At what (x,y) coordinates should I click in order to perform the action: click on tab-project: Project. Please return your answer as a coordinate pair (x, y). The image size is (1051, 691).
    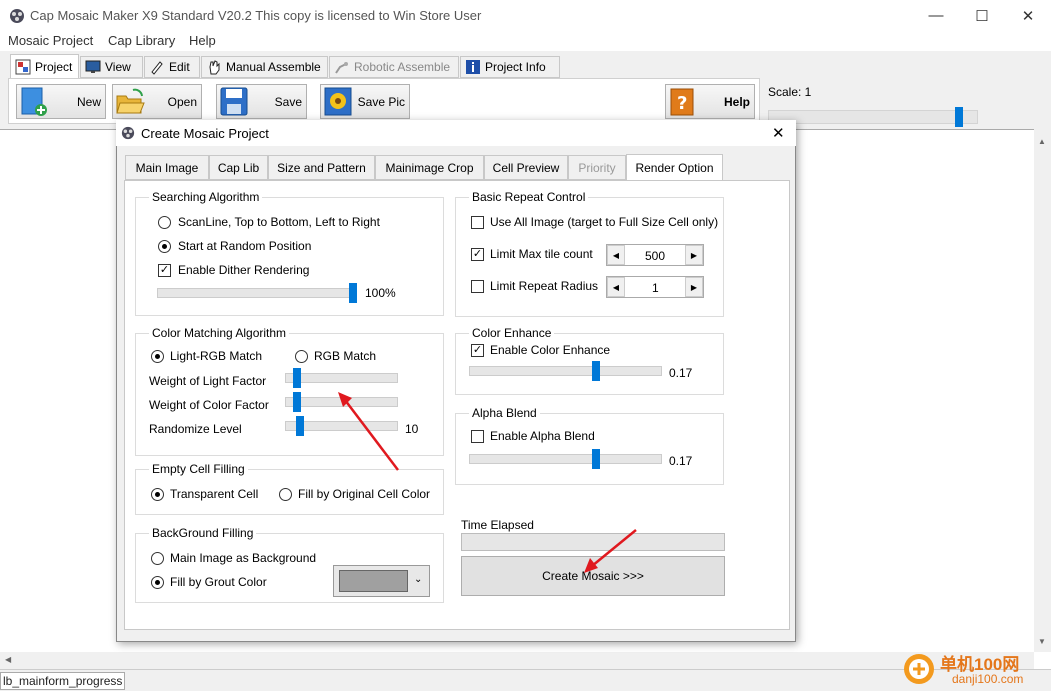
    Looking at the image, I should click on (44, 66).